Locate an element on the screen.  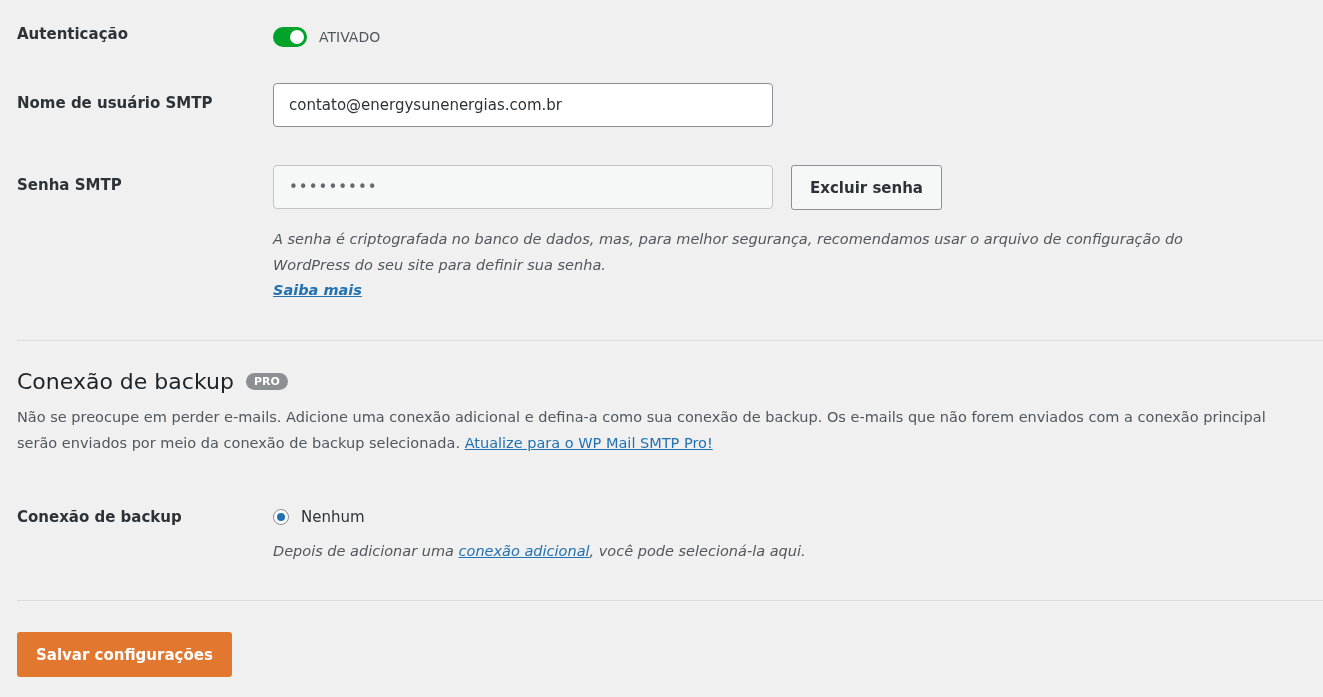
save-settings-button: Salvar configurações is located at coordinates (124, 654).